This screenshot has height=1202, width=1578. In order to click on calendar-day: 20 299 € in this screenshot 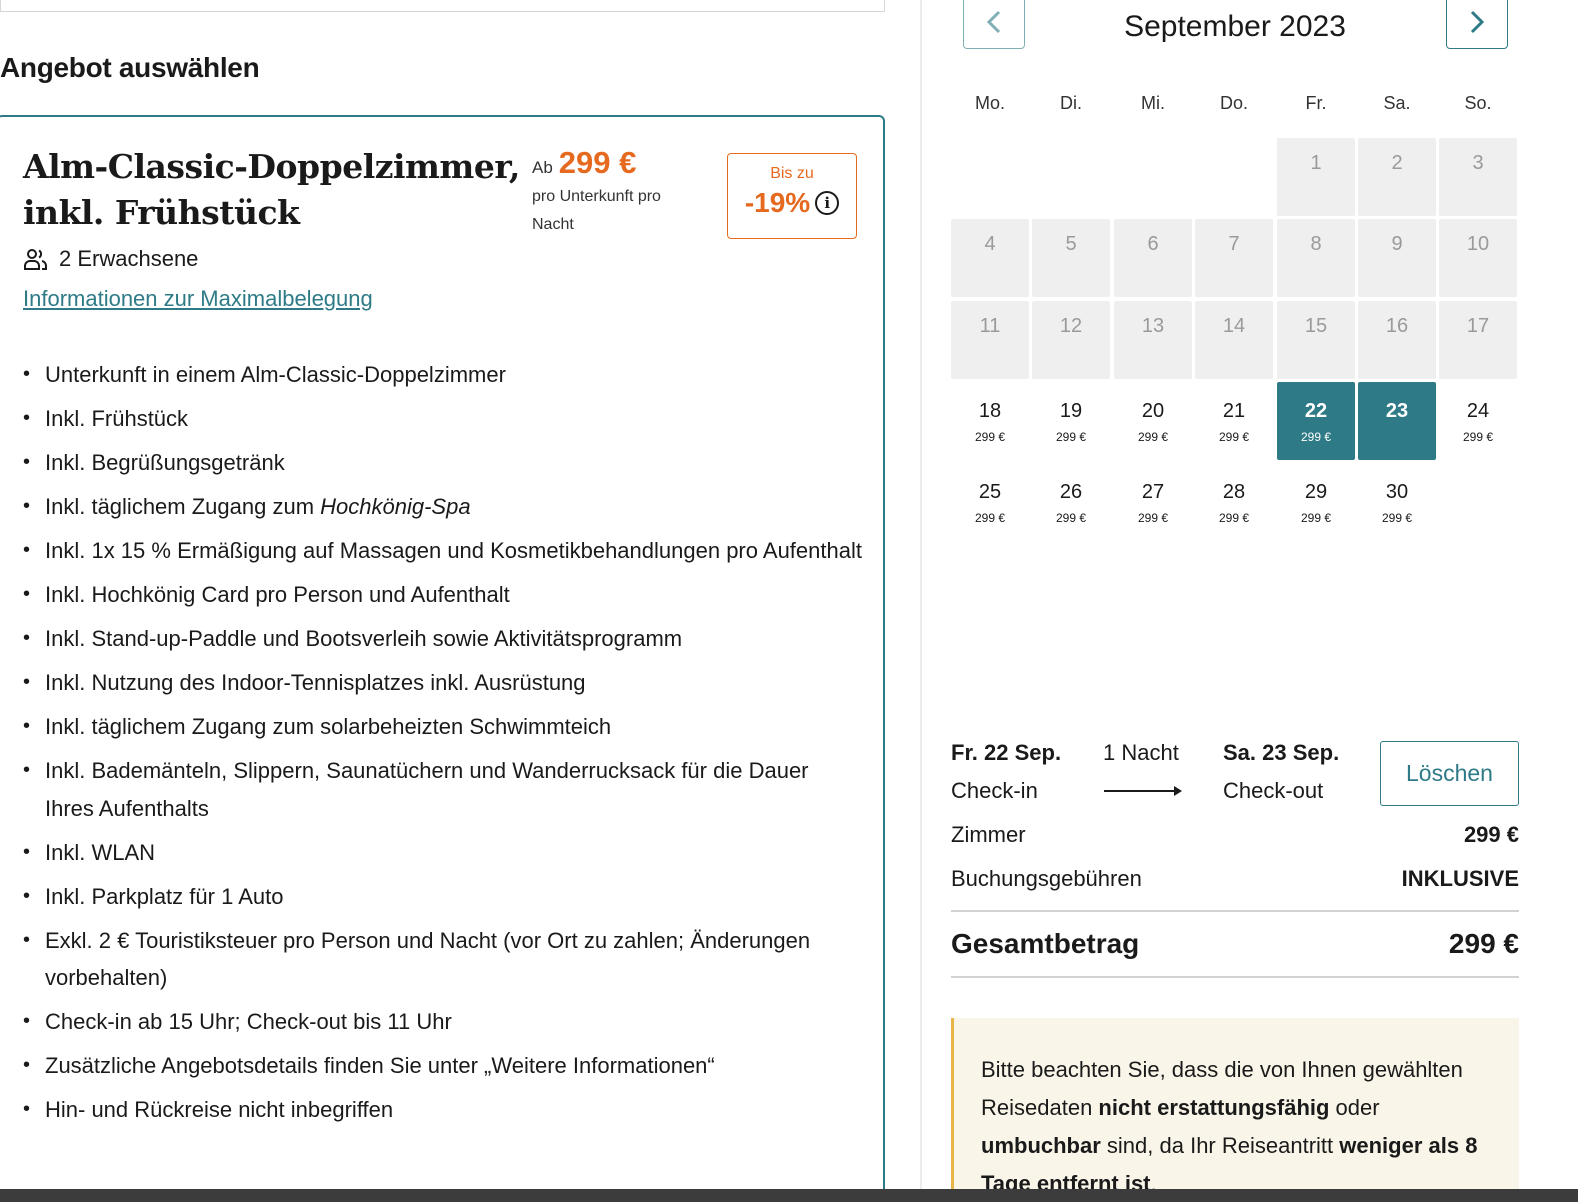, I will do `click(1153, 421)`.